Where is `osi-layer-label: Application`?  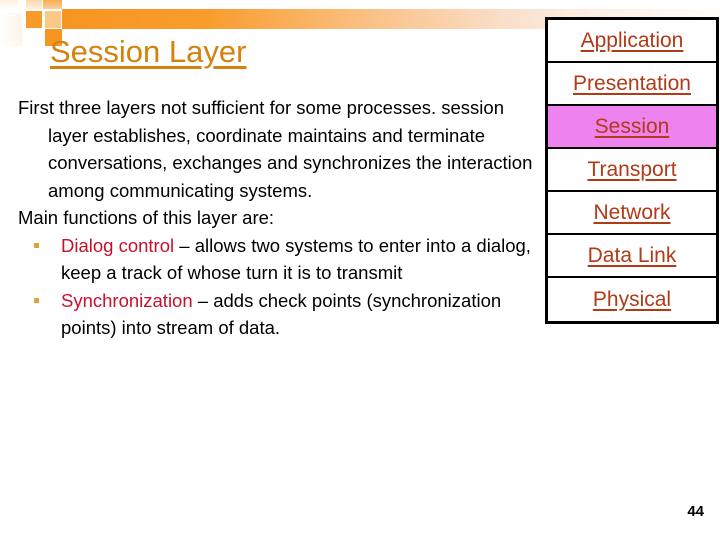
osi-layer-label: Application is located at coordinates (632, 40).